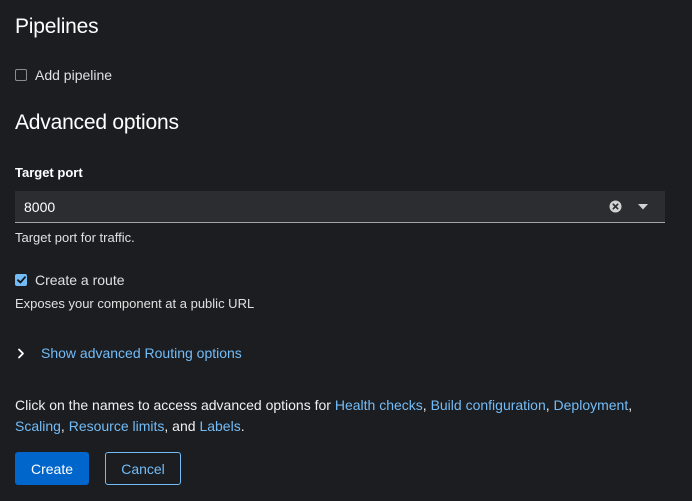 The image size is (692, 501). Describe the element at coordinates (21, 75) in the screenshot. I see `add-pipeline-checkbox` at that location.